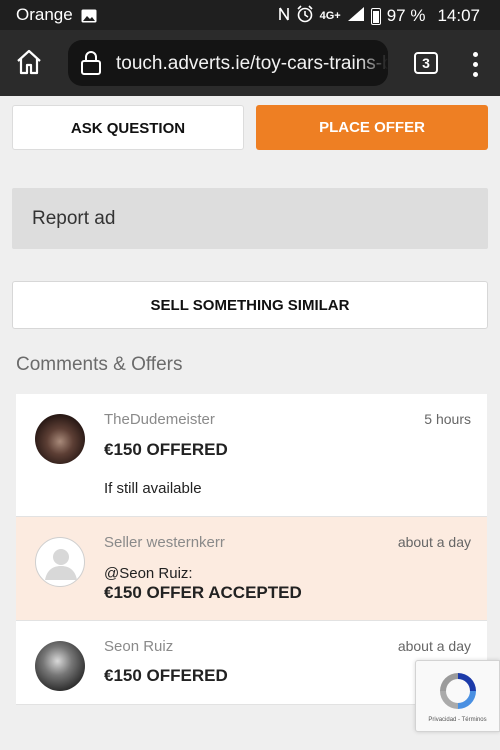  Describe the element at coordinates (375, 16) in the screenshot. I see `battery-icon` at that location.